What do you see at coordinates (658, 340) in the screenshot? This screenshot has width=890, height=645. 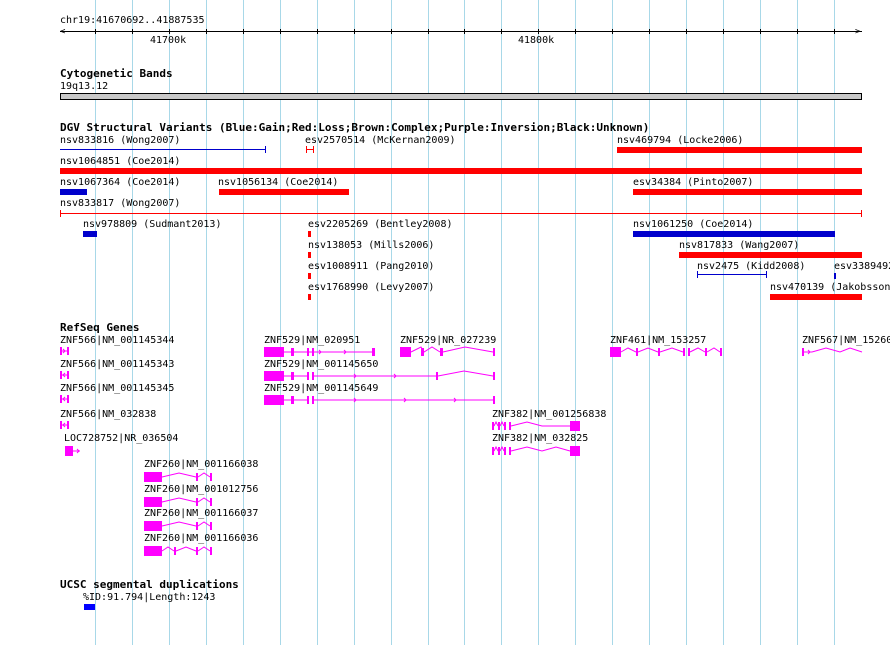 I see `gene-label: ZNF461|NM_153257` at bounding box center [658, 340].